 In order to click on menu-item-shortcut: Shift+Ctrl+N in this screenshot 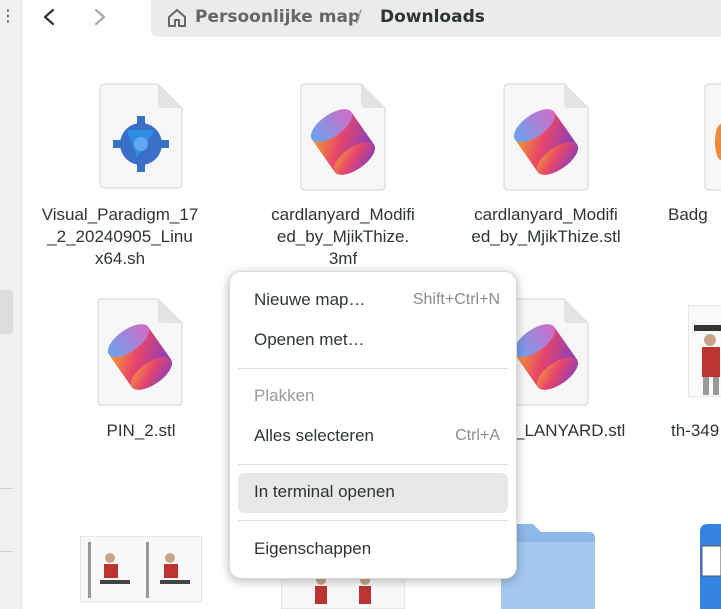, I will do `click(456, 299)`.